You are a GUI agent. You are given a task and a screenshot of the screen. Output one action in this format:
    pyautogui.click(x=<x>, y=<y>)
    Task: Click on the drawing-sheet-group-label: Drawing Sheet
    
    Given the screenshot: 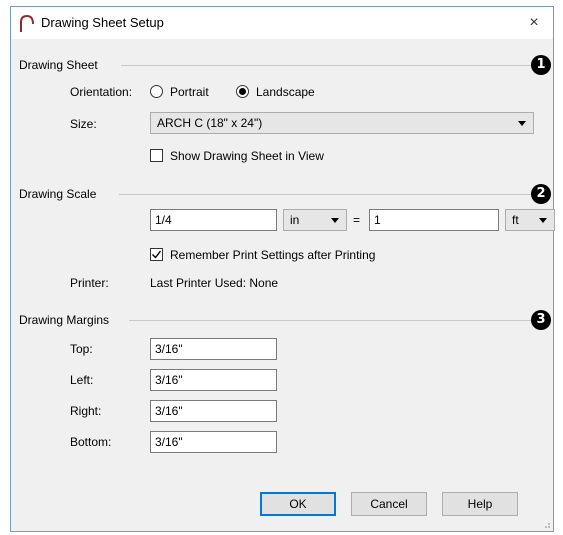 What is the action you would take?
    pyautogui.click(x=58, y=65)
    